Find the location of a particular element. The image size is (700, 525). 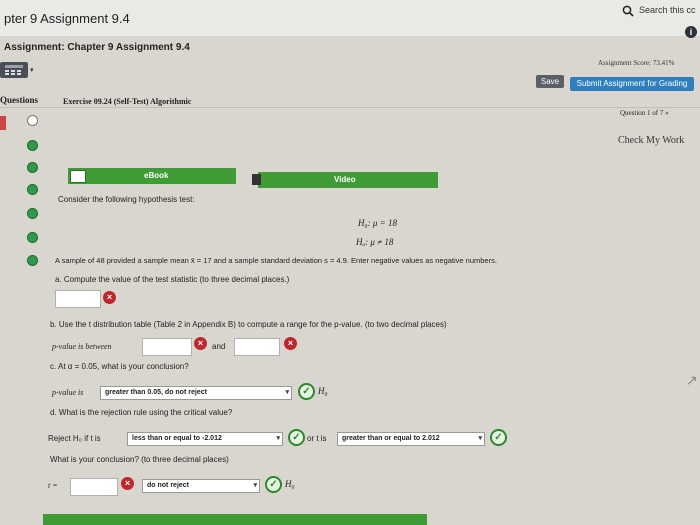

reject-lower-select: less than or equal to -2.012 ▾ is located at coordinates (205, 439).